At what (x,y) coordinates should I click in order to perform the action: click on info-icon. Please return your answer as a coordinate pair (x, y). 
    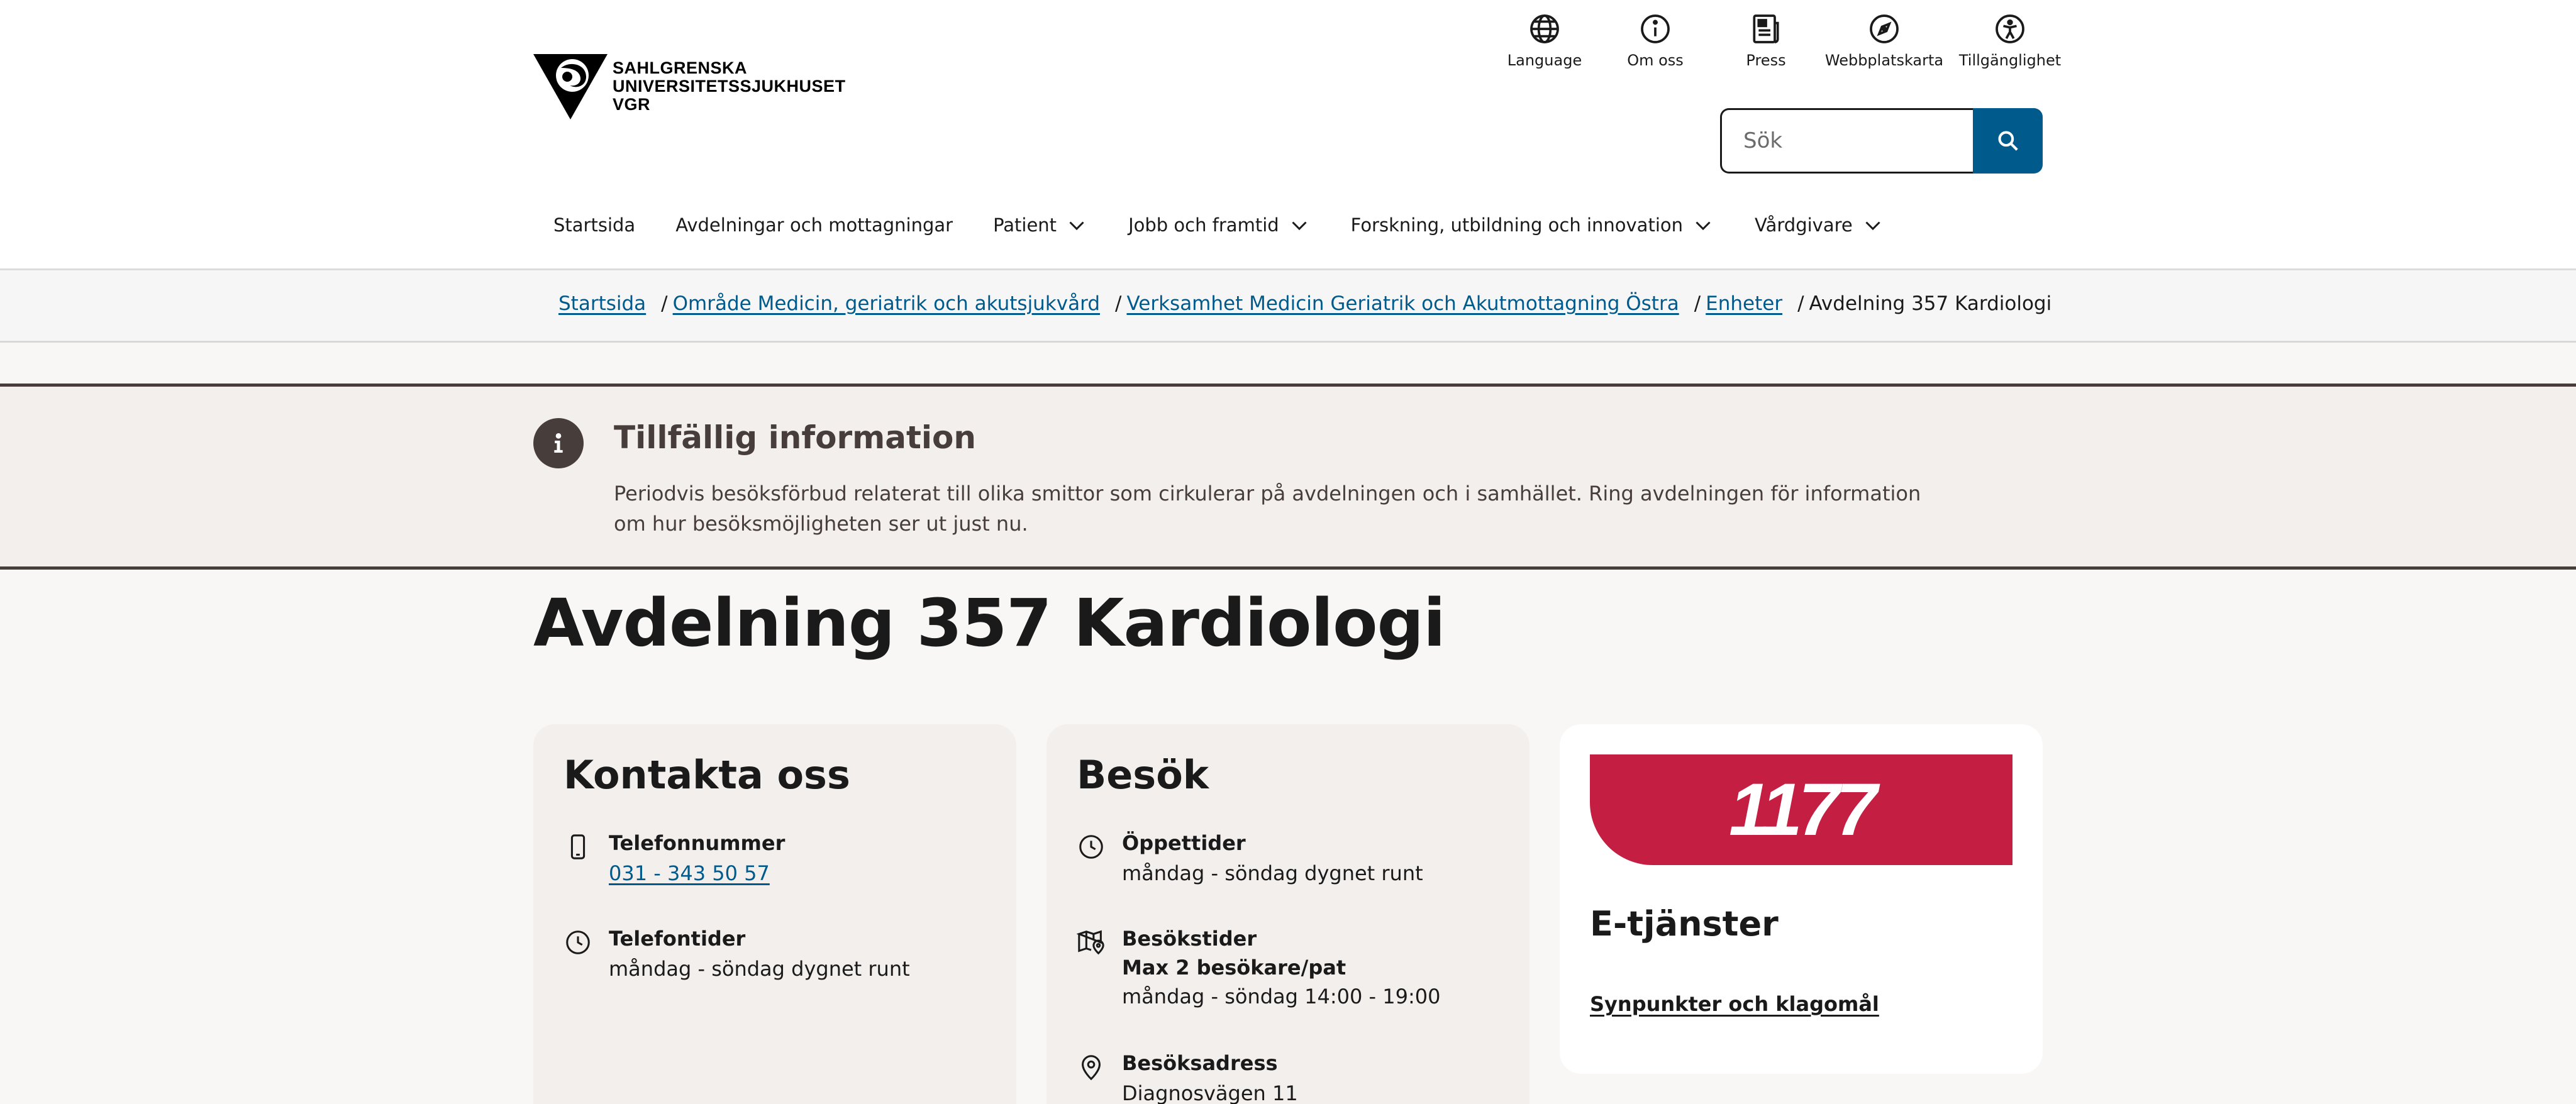
    Looking at the image, I should click on (558, 443).